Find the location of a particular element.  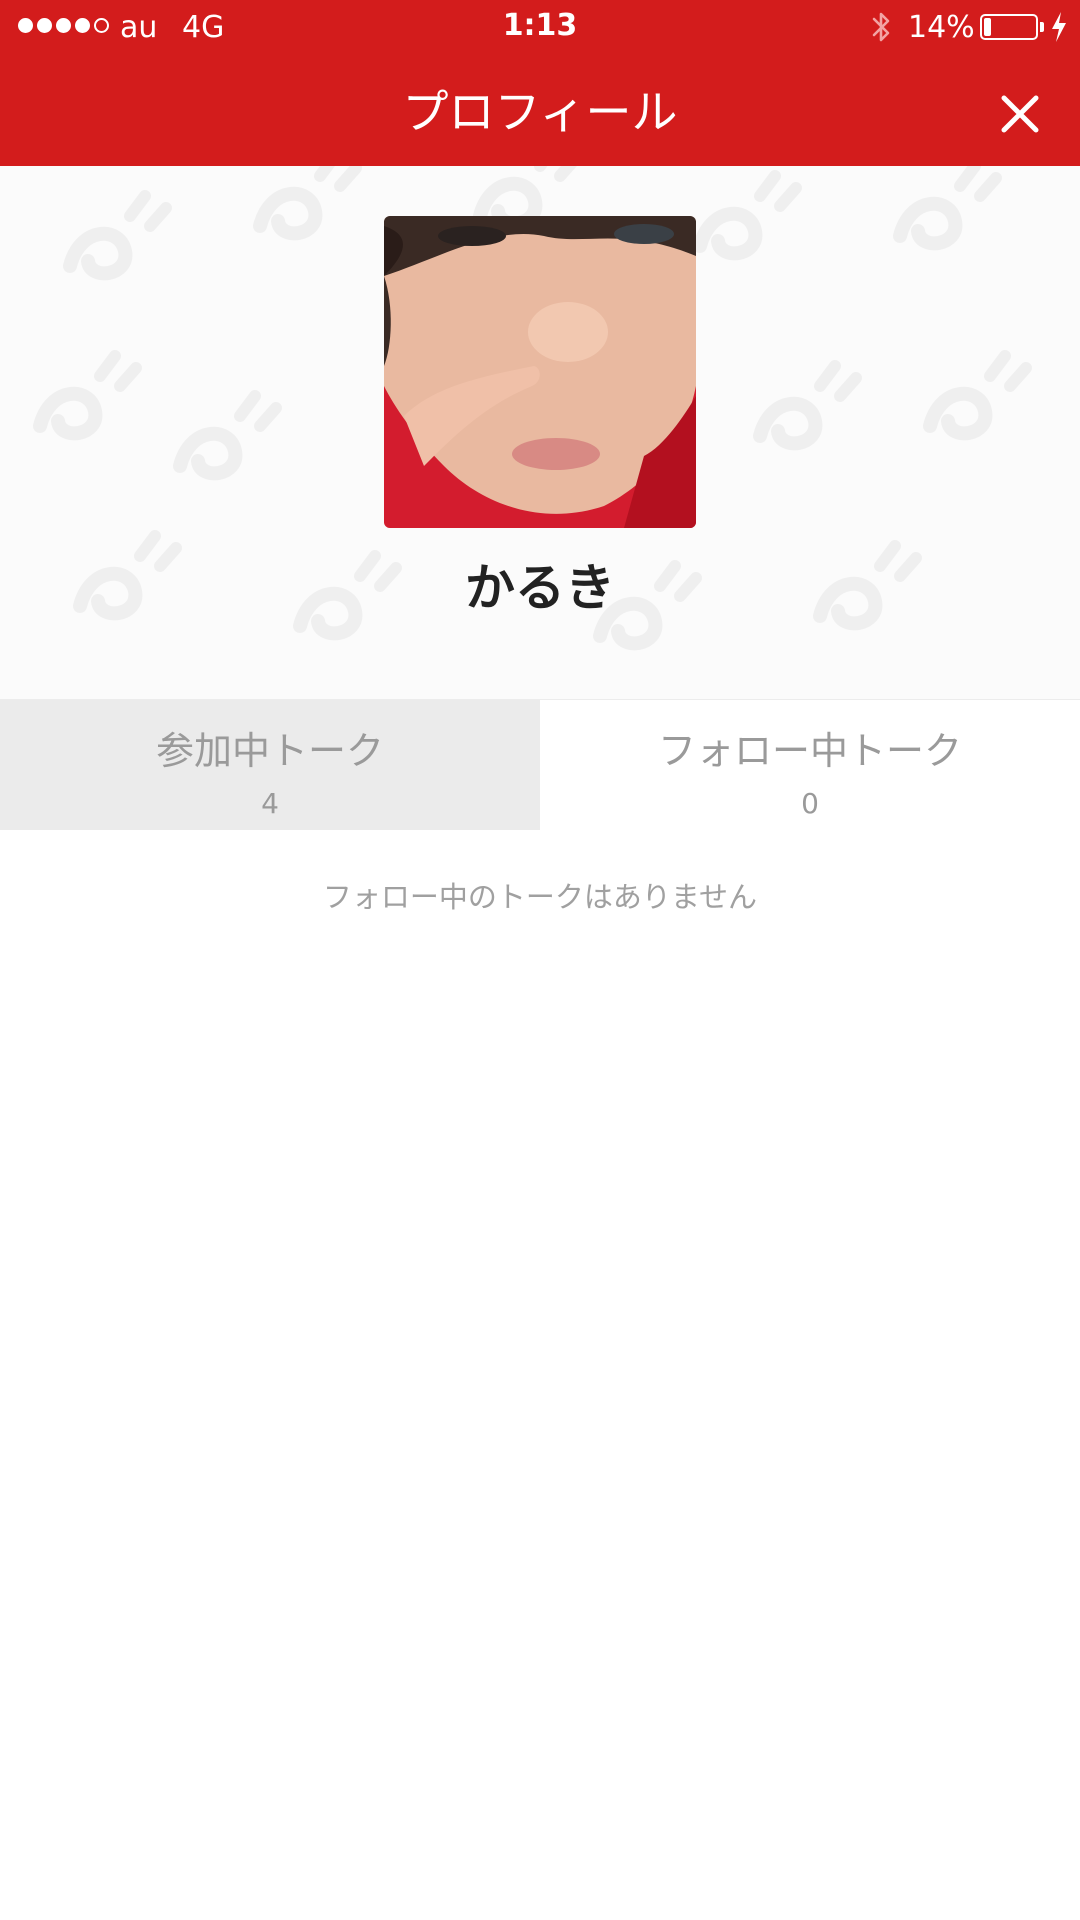

username: かるき is located at coordinates (540, 588).